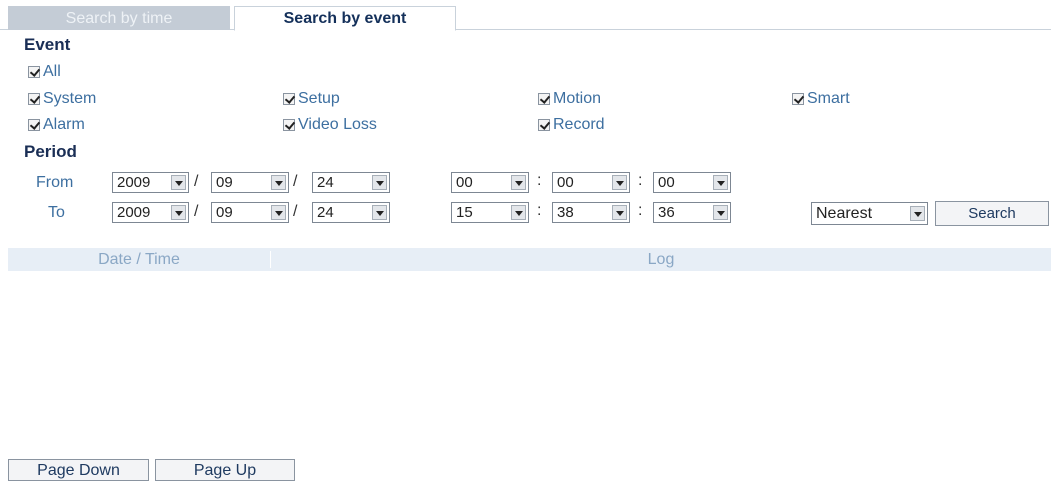 The height and width of the screenshot is (482, 1051). Describe the element at coordinates (464, 182) in the screenshot. I see `from-hour-value: 00` at that location.